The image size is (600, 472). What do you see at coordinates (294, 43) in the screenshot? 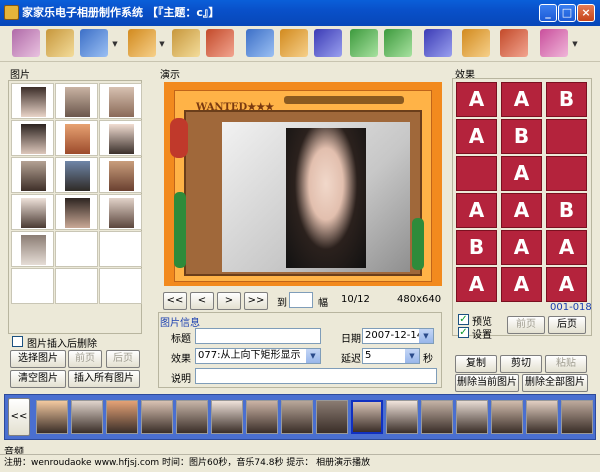
I see `frame-icon` at bounding box center [294, 43].